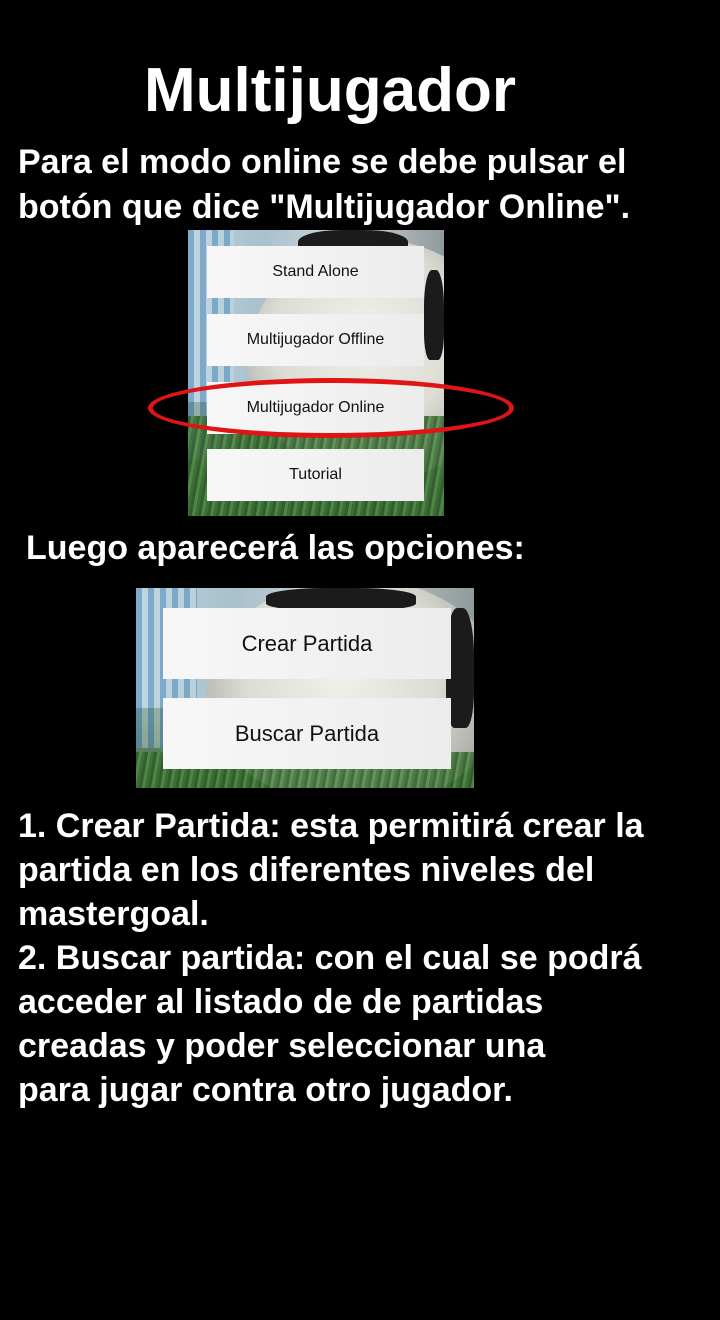  What do you see at coordinates (324, 207) in the screenshot?
I see `intro-line: botón que dice "Multijugador Online".` at bounding box center [324, 207].